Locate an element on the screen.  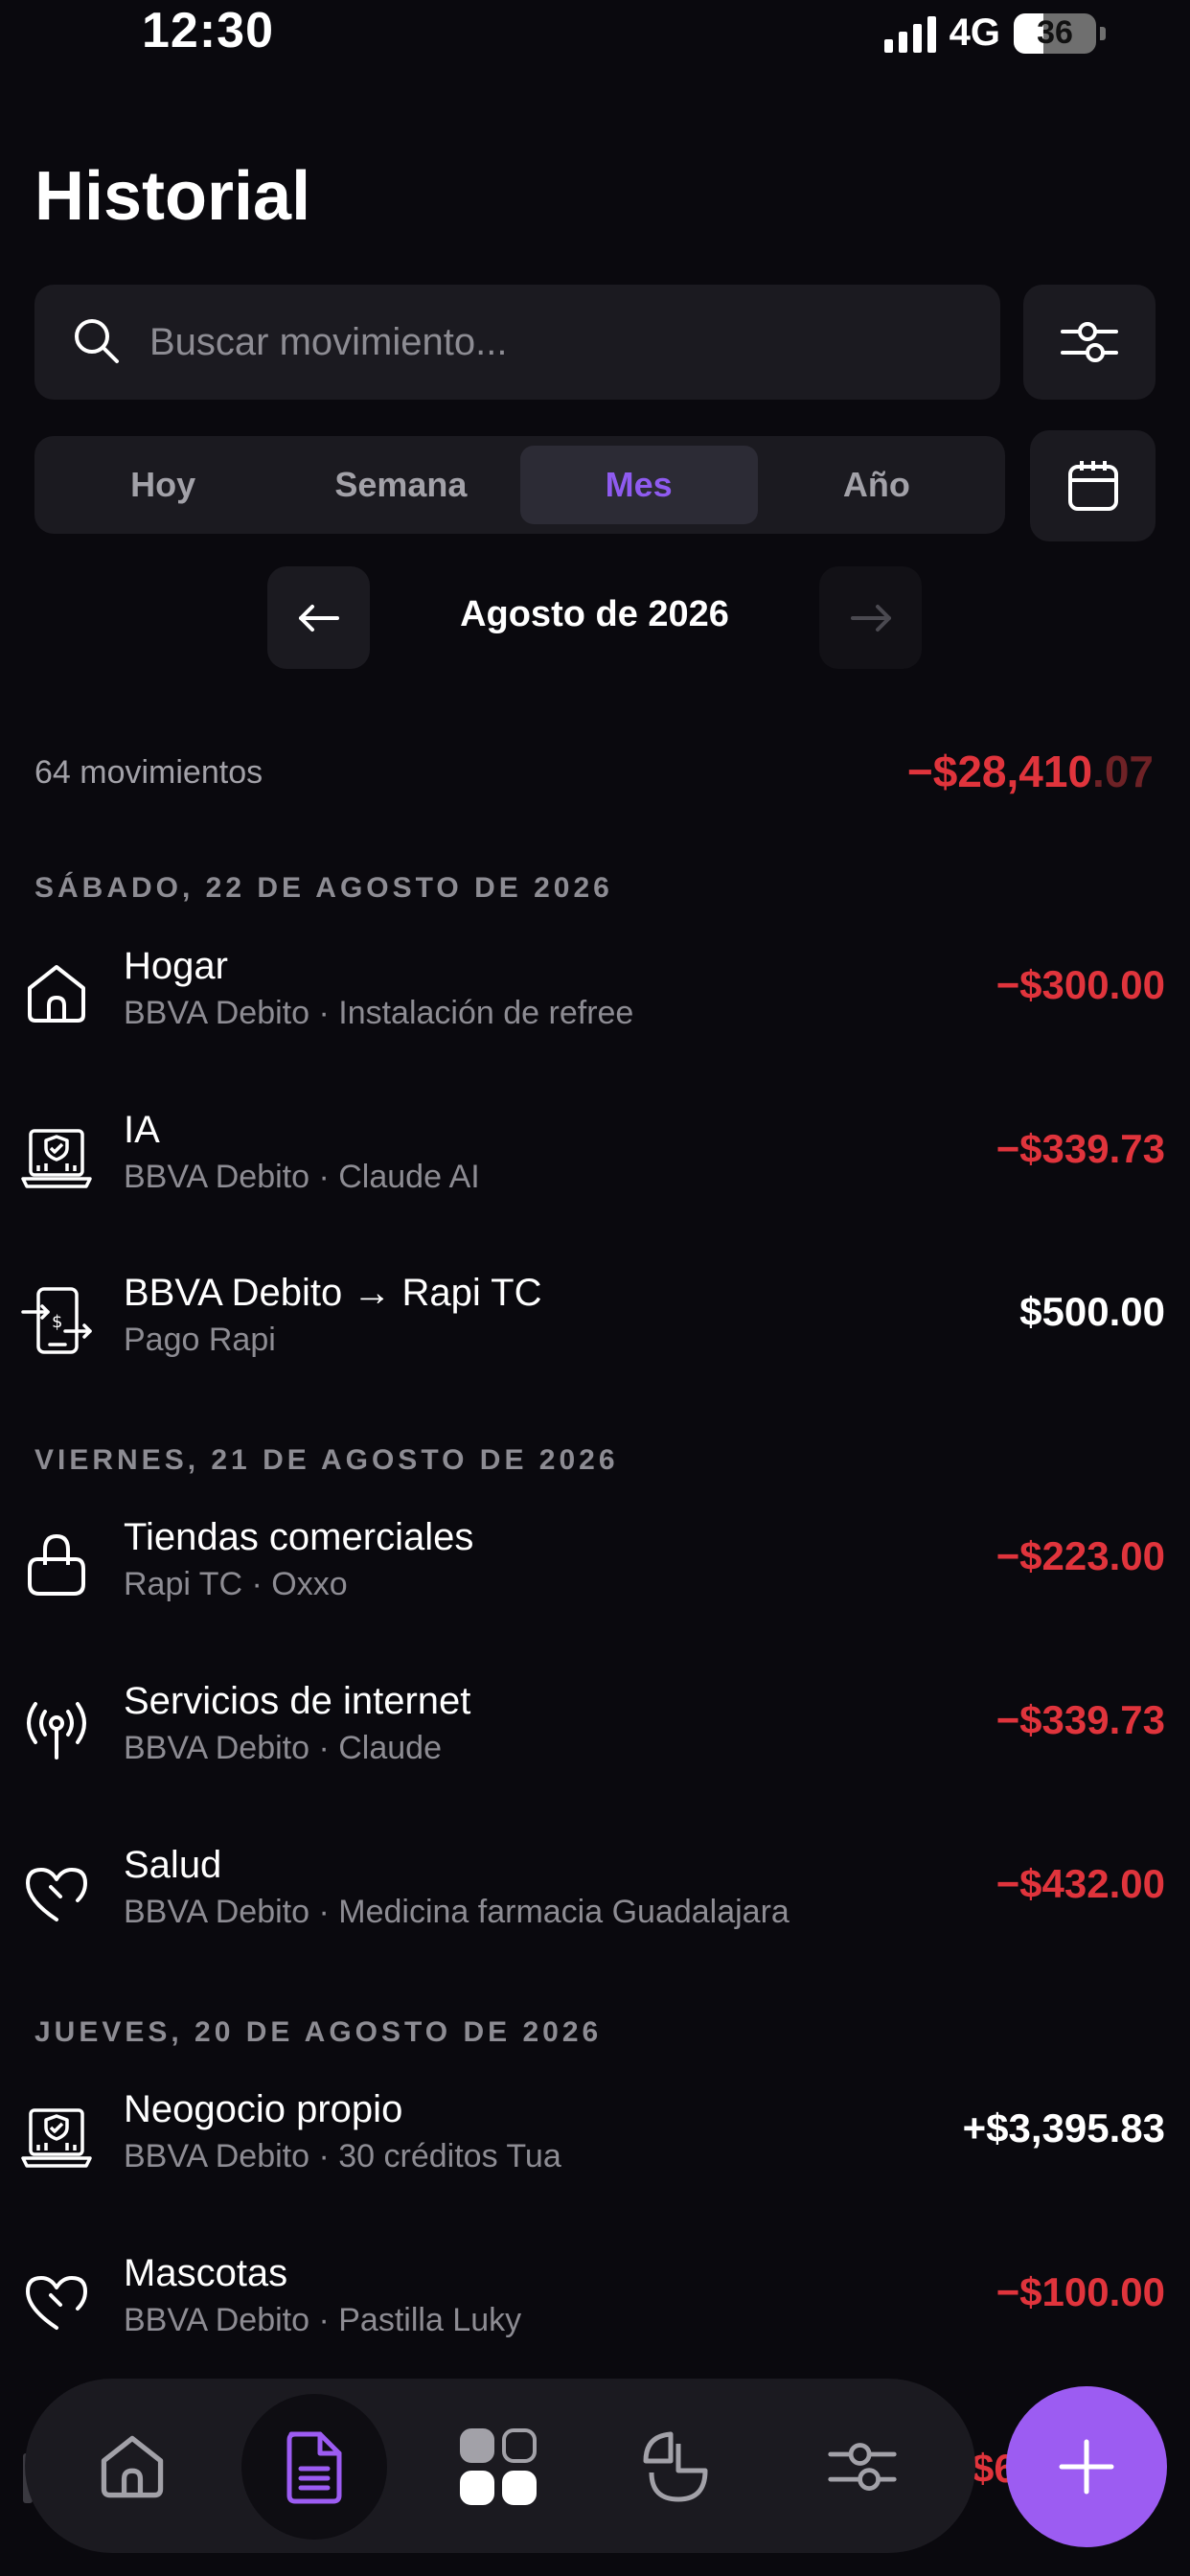
network-label: 4G is located at coordinates (975, 33).